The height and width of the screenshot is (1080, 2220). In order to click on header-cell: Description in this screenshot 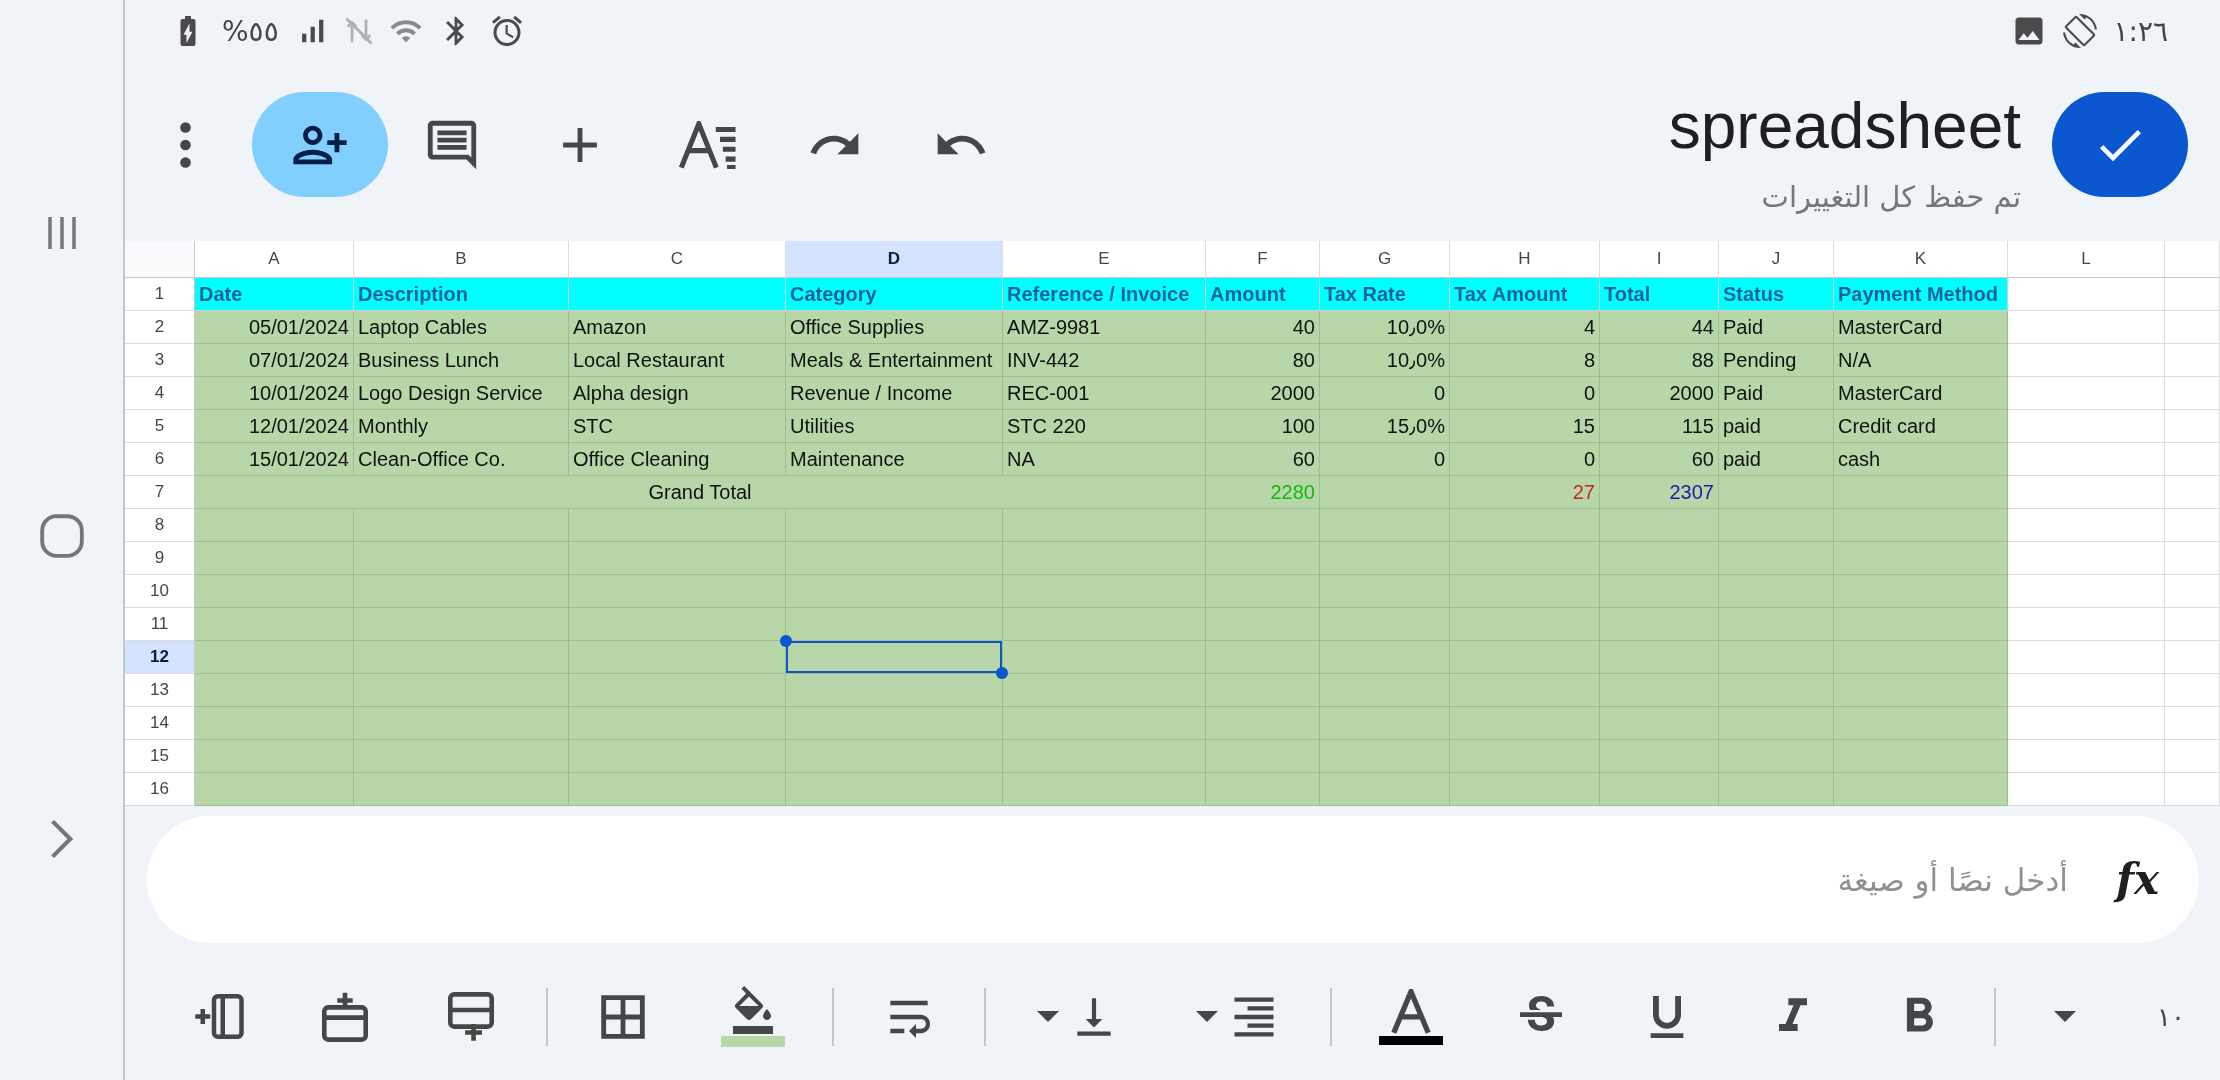, I will do `click(461, 294)`.